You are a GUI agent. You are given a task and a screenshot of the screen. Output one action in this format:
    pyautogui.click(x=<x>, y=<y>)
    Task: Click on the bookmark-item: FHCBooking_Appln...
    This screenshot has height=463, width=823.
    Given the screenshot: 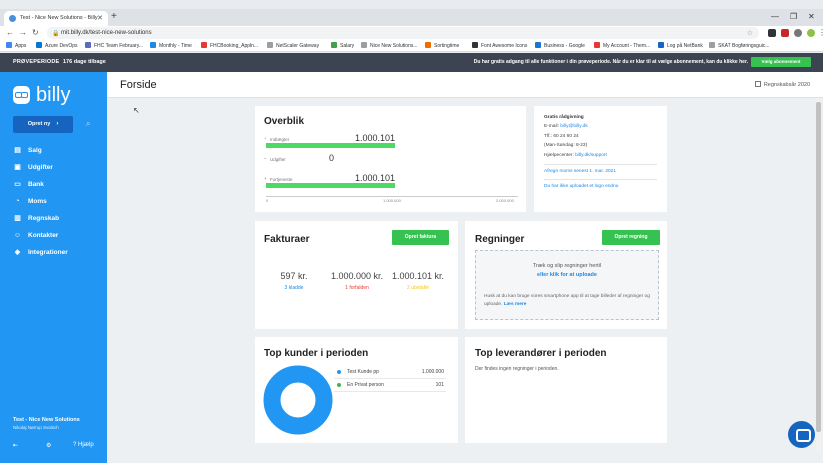 What is the action you would take?
    pyautogui.click(x=229, y=46)
    